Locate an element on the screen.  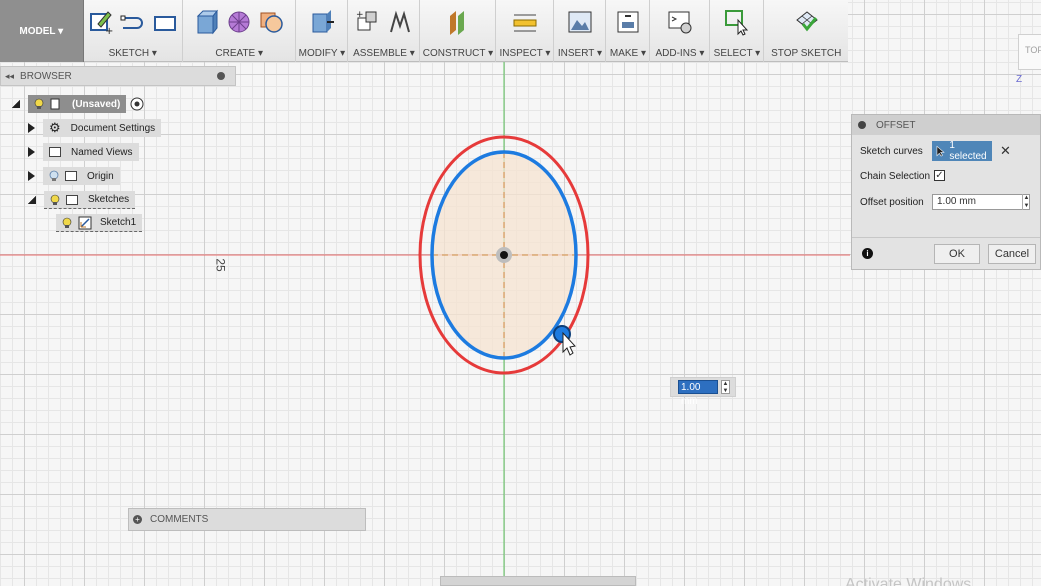
tree-item-named-views: Named Views is located at coordinates (83, 152).